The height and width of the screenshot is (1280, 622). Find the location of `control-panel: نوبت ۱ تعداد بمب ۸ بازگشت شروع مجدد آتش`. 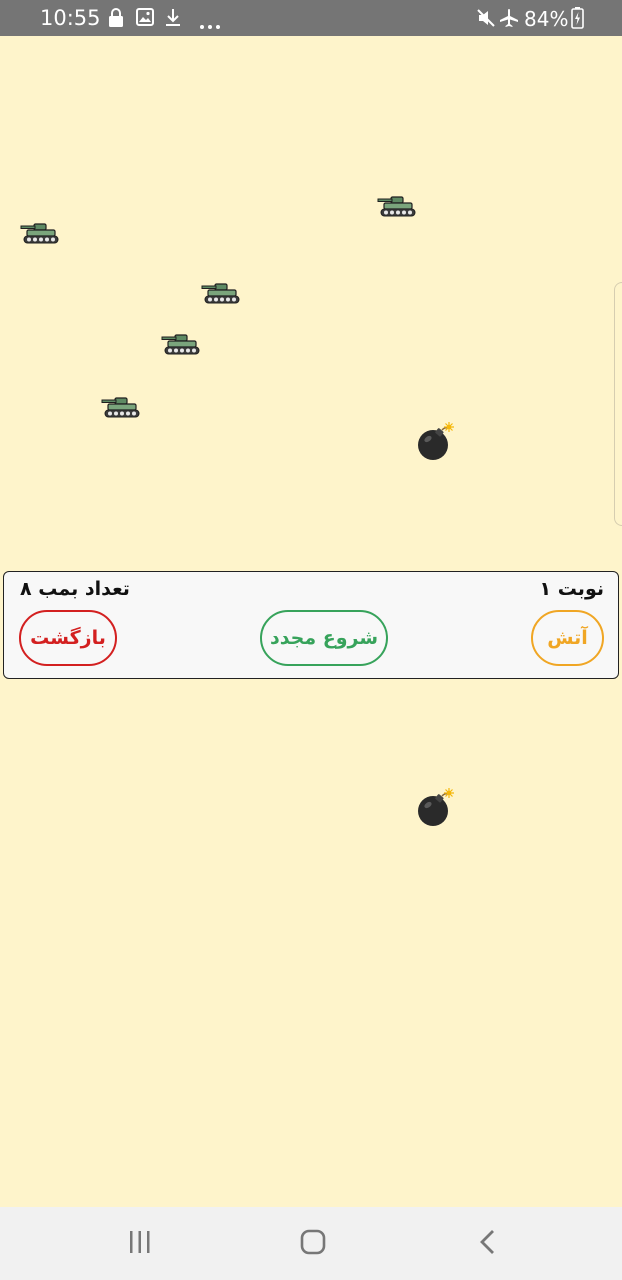

control-panel: نوبت ۱ تعداد بمب ۸ بازگشت شروع مجدد آتش is located at coordinates (311, 625).